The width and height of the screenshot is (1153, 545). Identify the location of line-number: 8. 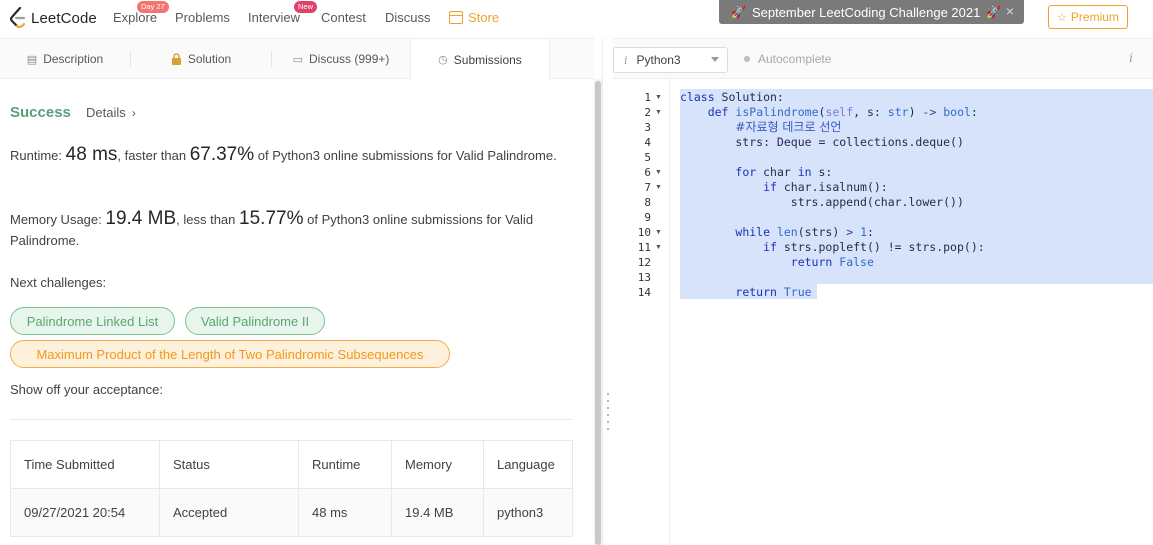
(647, 202).